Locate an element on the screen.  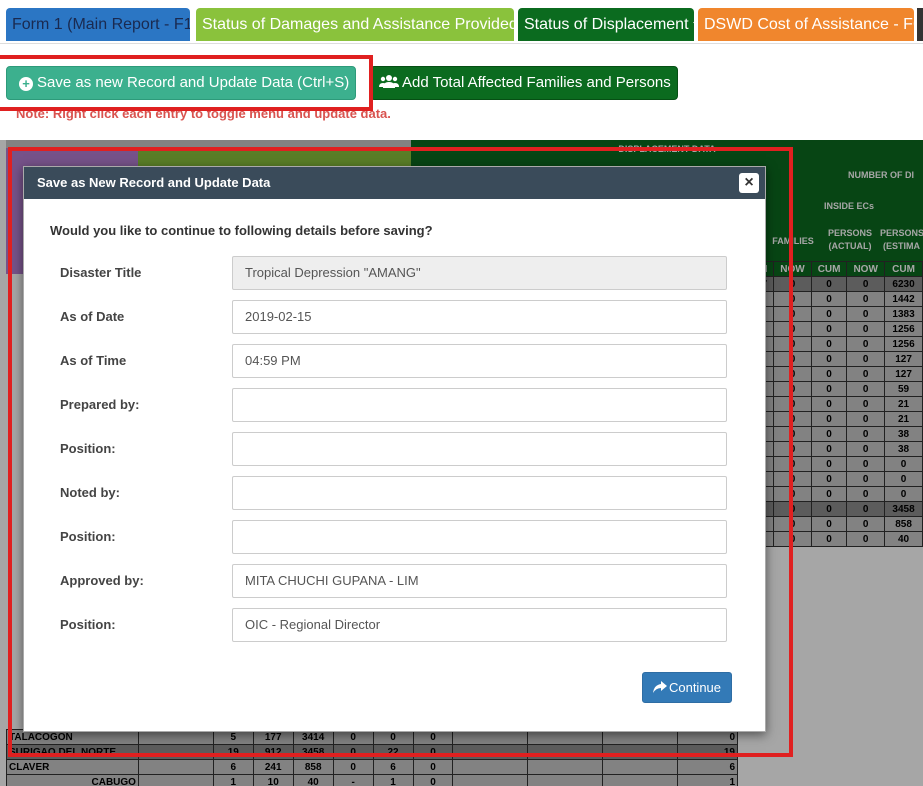
tab-label: Form 1 (Main Report - F1) is located at coordinates (101, 24).